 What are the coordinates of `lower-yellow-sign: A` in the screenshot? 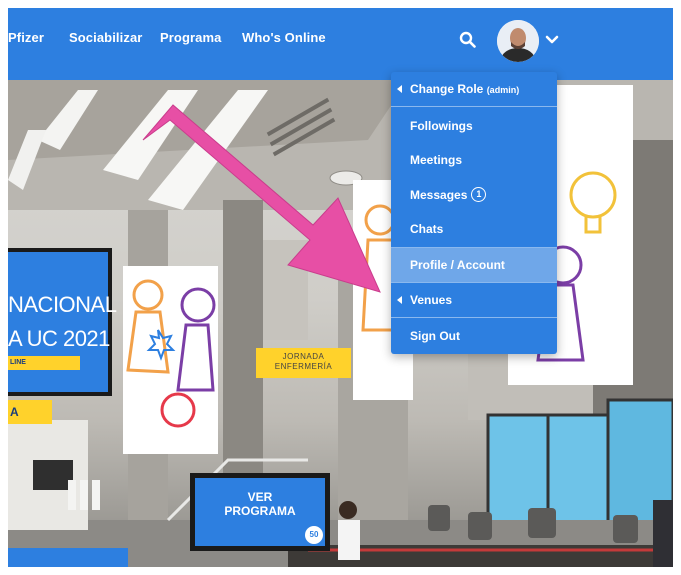 It's located at (30, 412).